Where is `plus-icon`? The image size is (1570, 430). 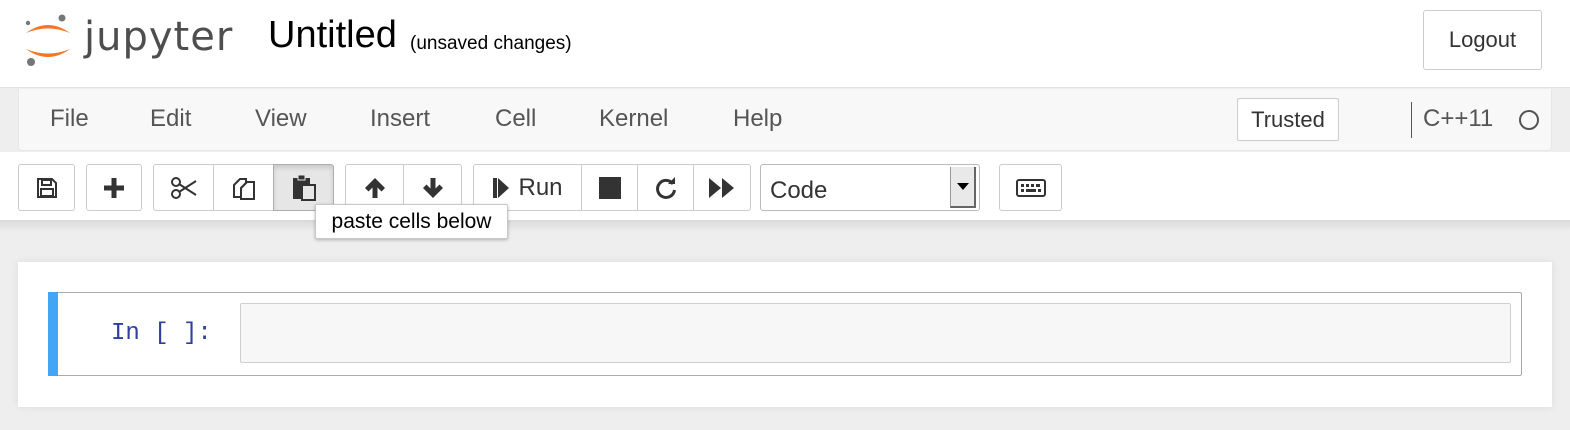
plus-icon is located at coordinates (114, 188).